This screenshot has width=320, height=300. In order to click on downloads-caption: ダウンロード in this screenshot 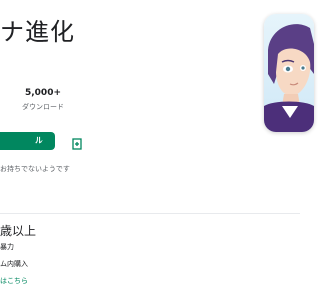, I will do `click(43, 107)`.